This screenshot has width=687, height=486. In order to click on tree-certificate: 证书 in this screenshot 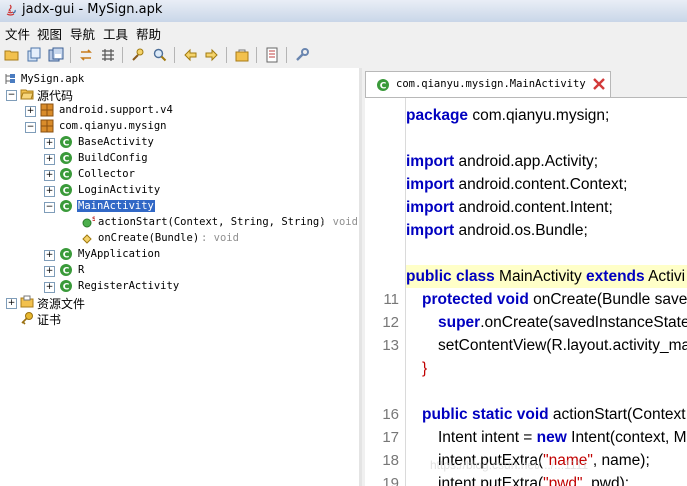, I will do `click(120, 319)`.